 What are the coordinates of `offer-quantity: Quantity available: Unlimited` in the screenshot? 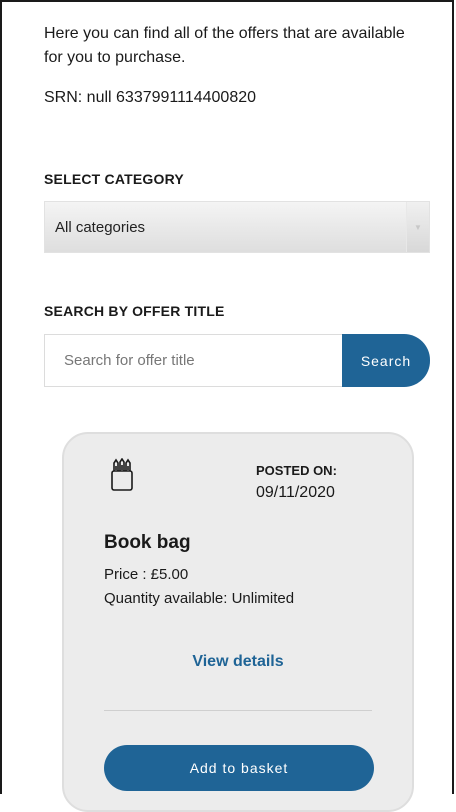 It's located at (199, 598).